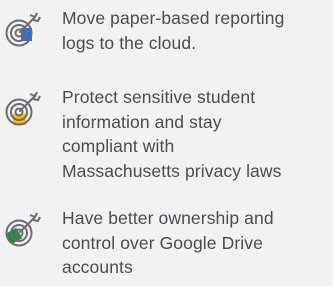  What do you see at coordinates (173, 18) in the screenshot?
I see `goal-text-line: Move paper-based reporting` at bounding box center [173, 18].